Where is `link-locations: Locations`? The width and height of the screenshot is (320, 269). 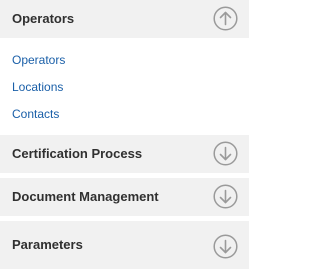
link-locations: Locations is located at coordinates (37, 87).